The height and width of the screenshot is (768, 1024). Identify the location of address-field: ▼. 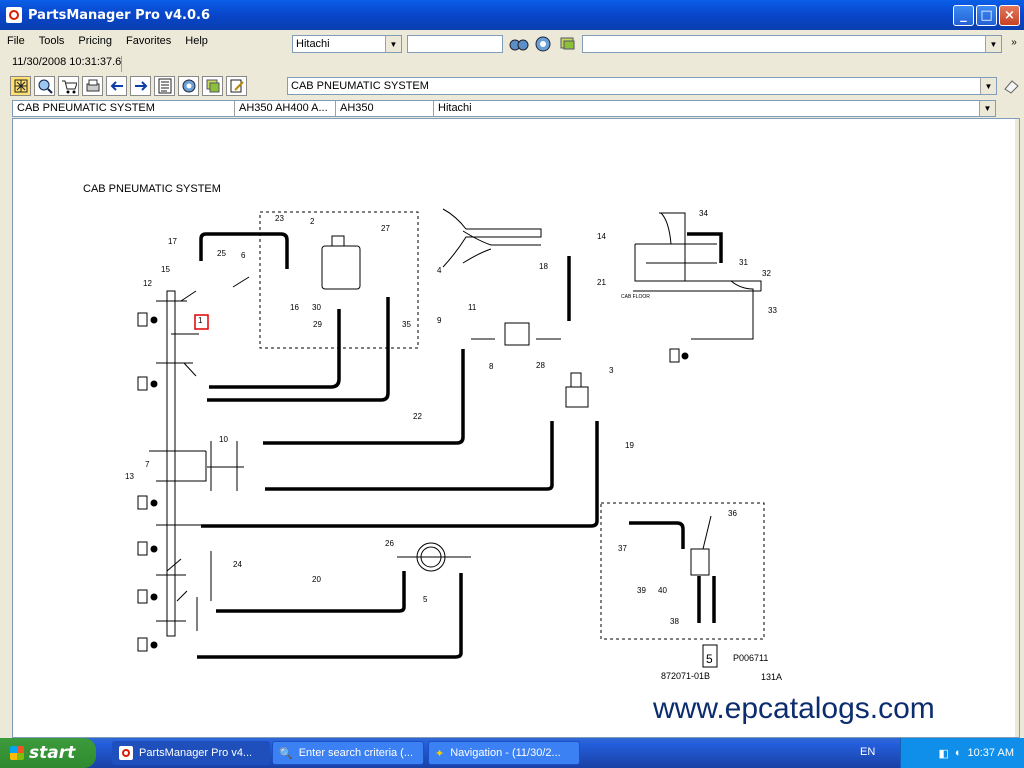
(792, 44).